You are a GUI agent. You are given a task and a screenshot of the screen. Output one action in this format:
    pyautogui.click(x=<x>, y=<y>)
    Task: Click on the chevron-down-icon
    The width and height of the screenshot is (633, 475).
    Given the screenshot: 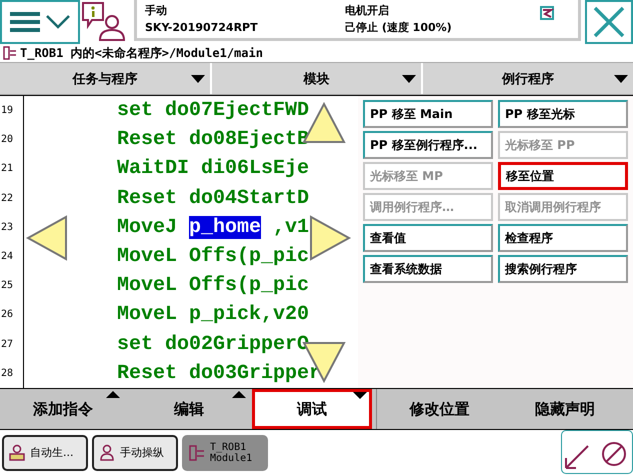 What is the action you would take?
    pyautogui.click(x=58, y=22)
    